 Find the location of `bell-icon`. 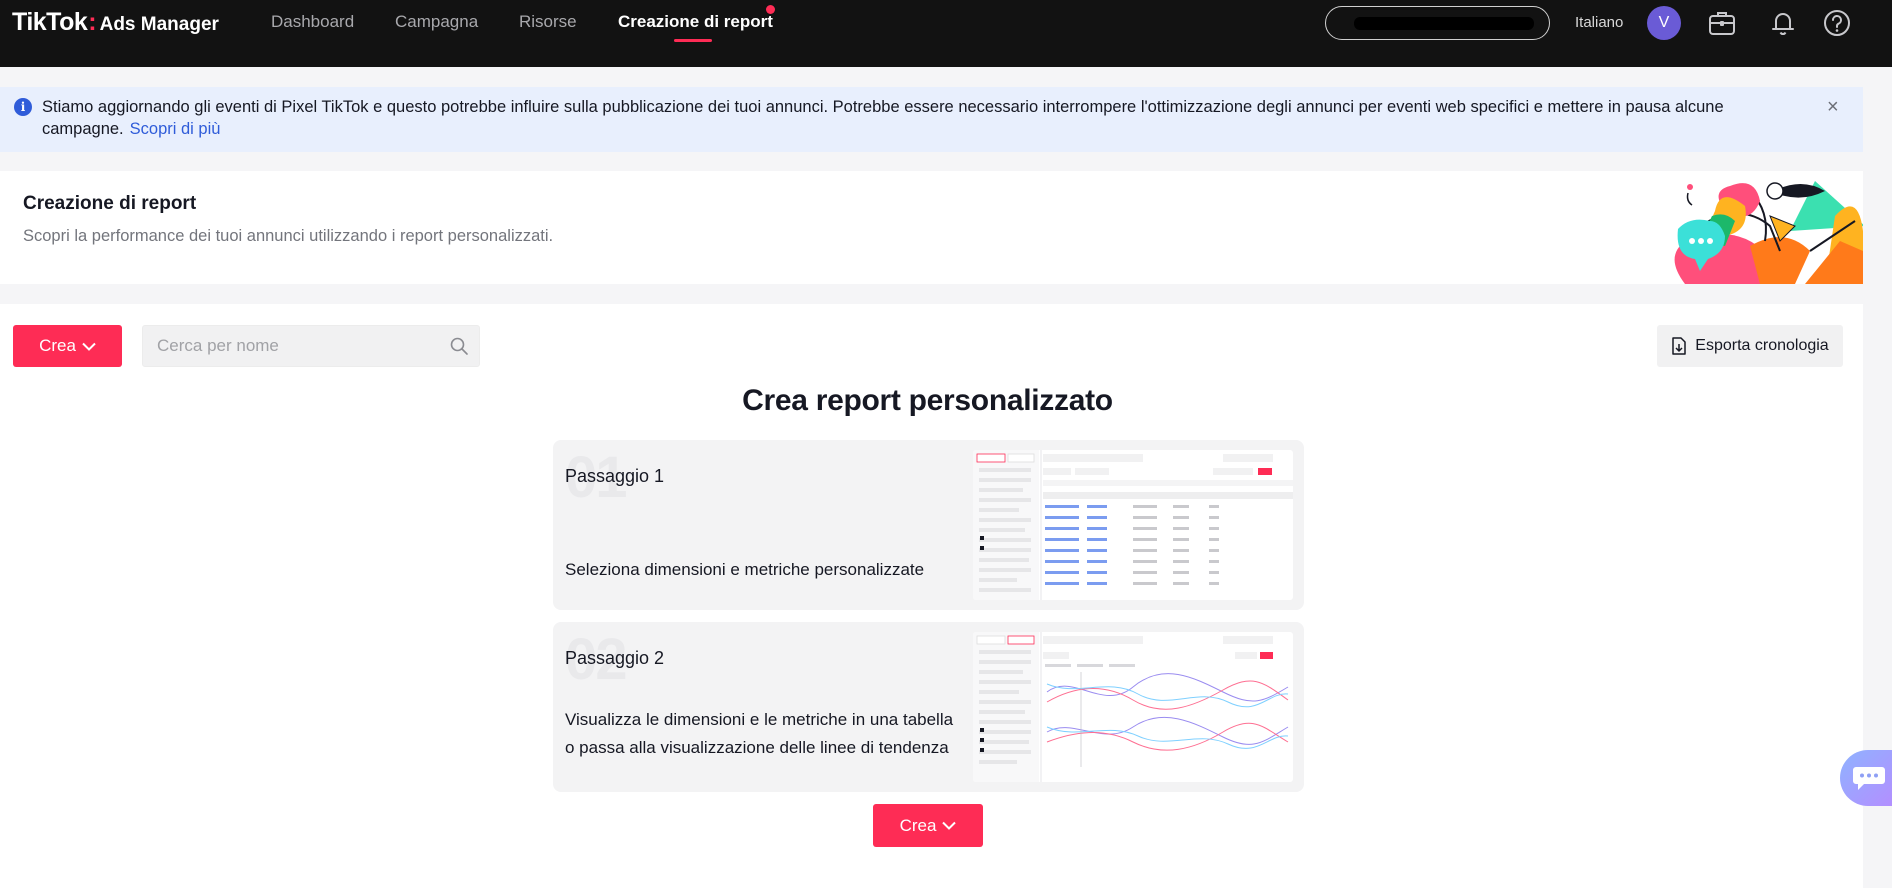

bell-icon is located at coordinates (1783, 23).